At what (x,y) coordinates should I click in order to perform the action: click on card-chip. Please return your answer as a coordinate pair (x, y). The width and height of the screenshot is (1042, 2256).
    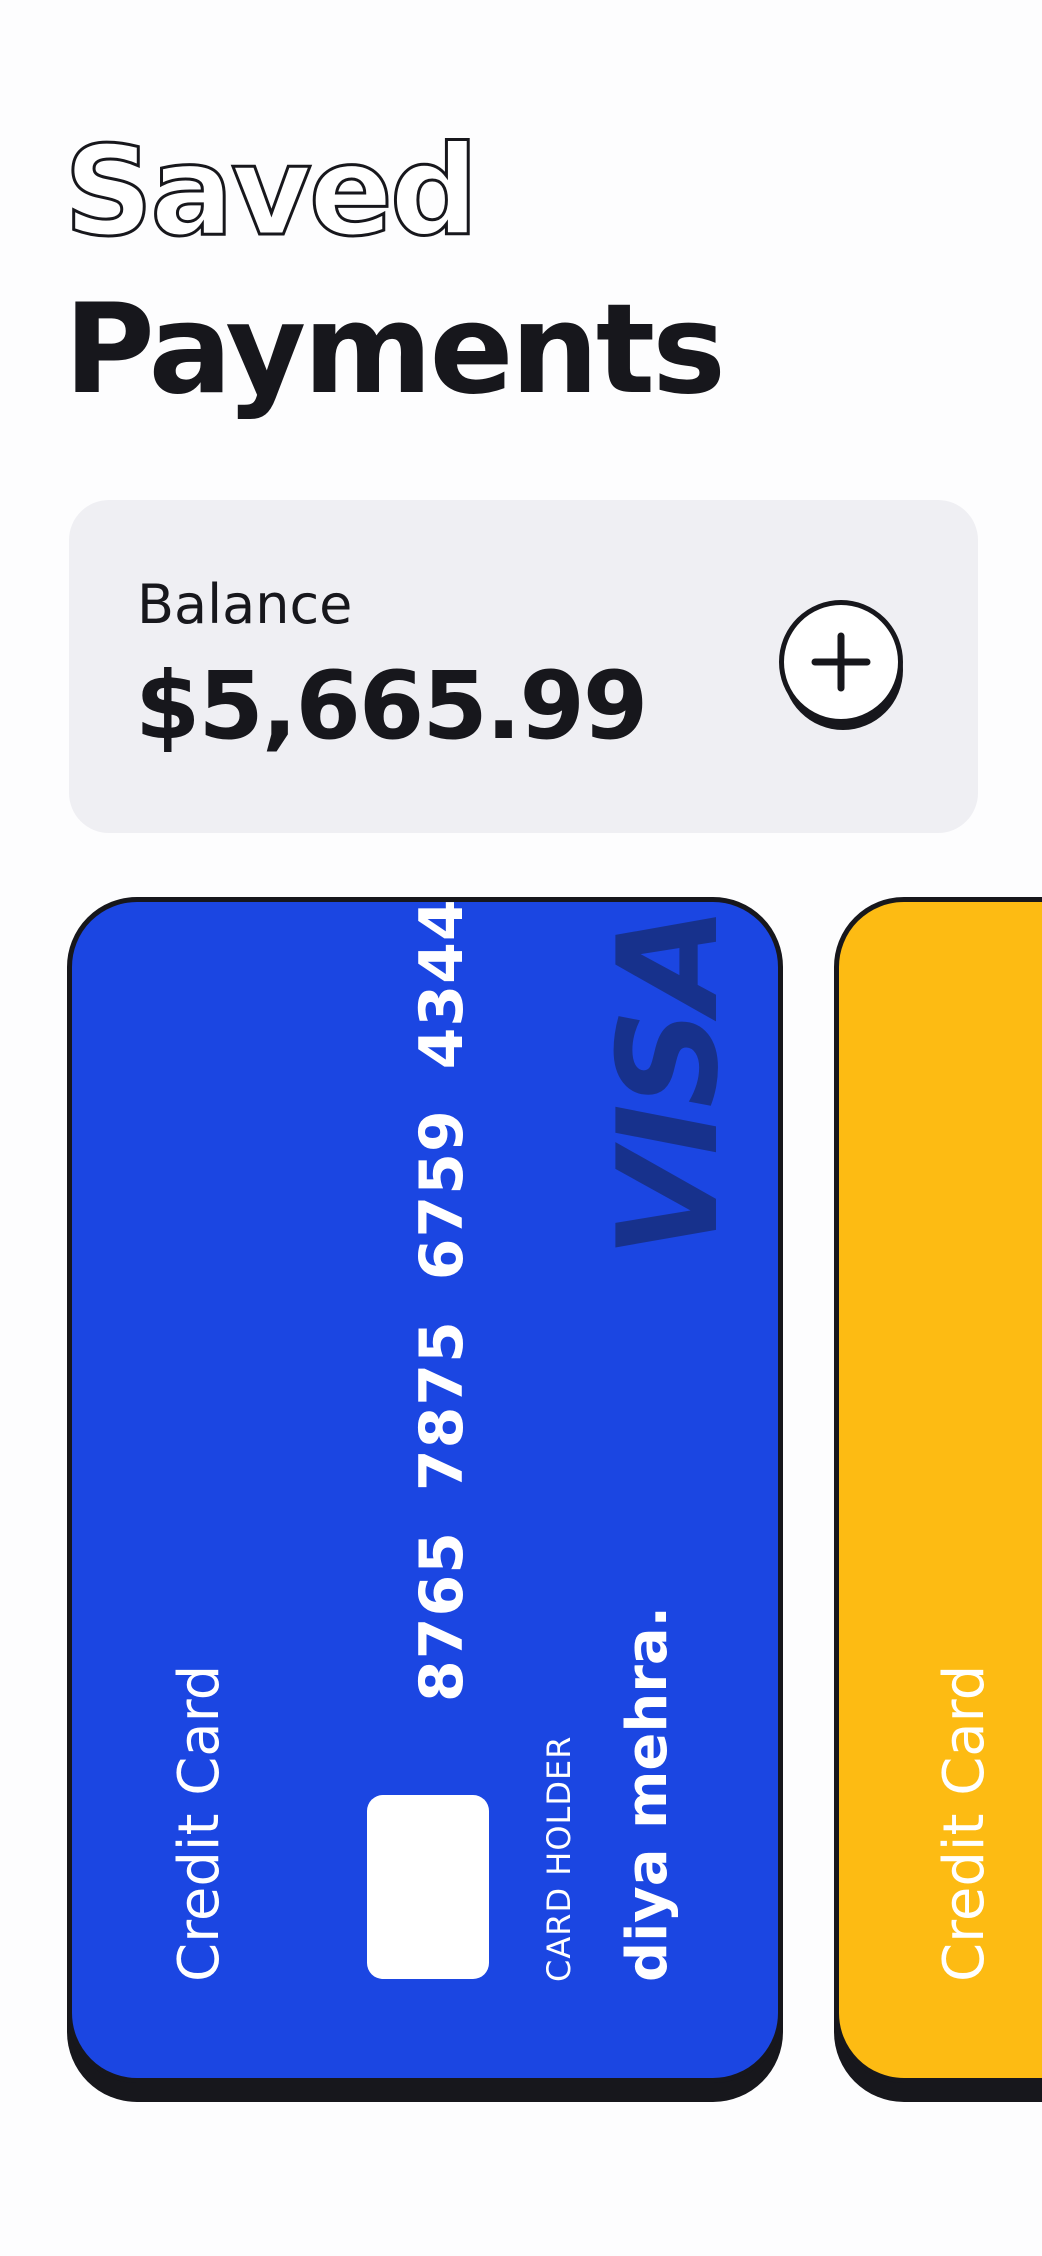
    Looking at the image, I should click on (428, 1887).